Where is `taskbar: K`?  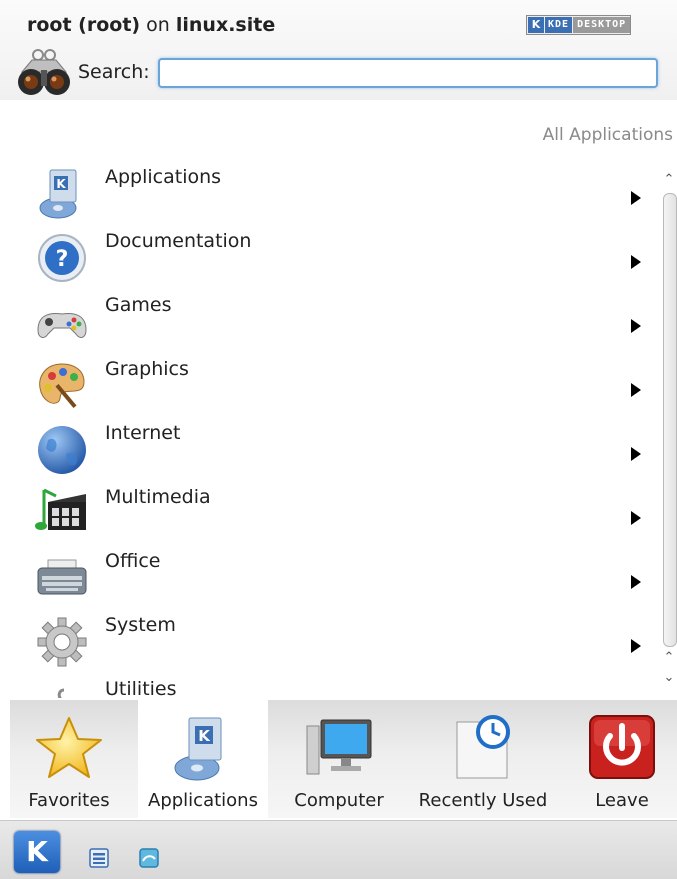
taskbar: K is located at coordinates (338, 849).